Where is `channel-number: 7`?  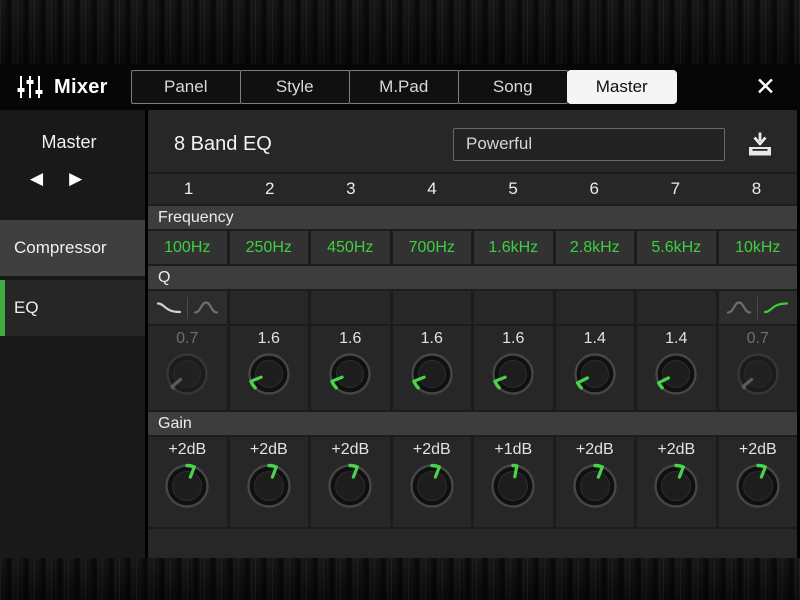 channel-number: 7 is located at coordinates (675, 188).